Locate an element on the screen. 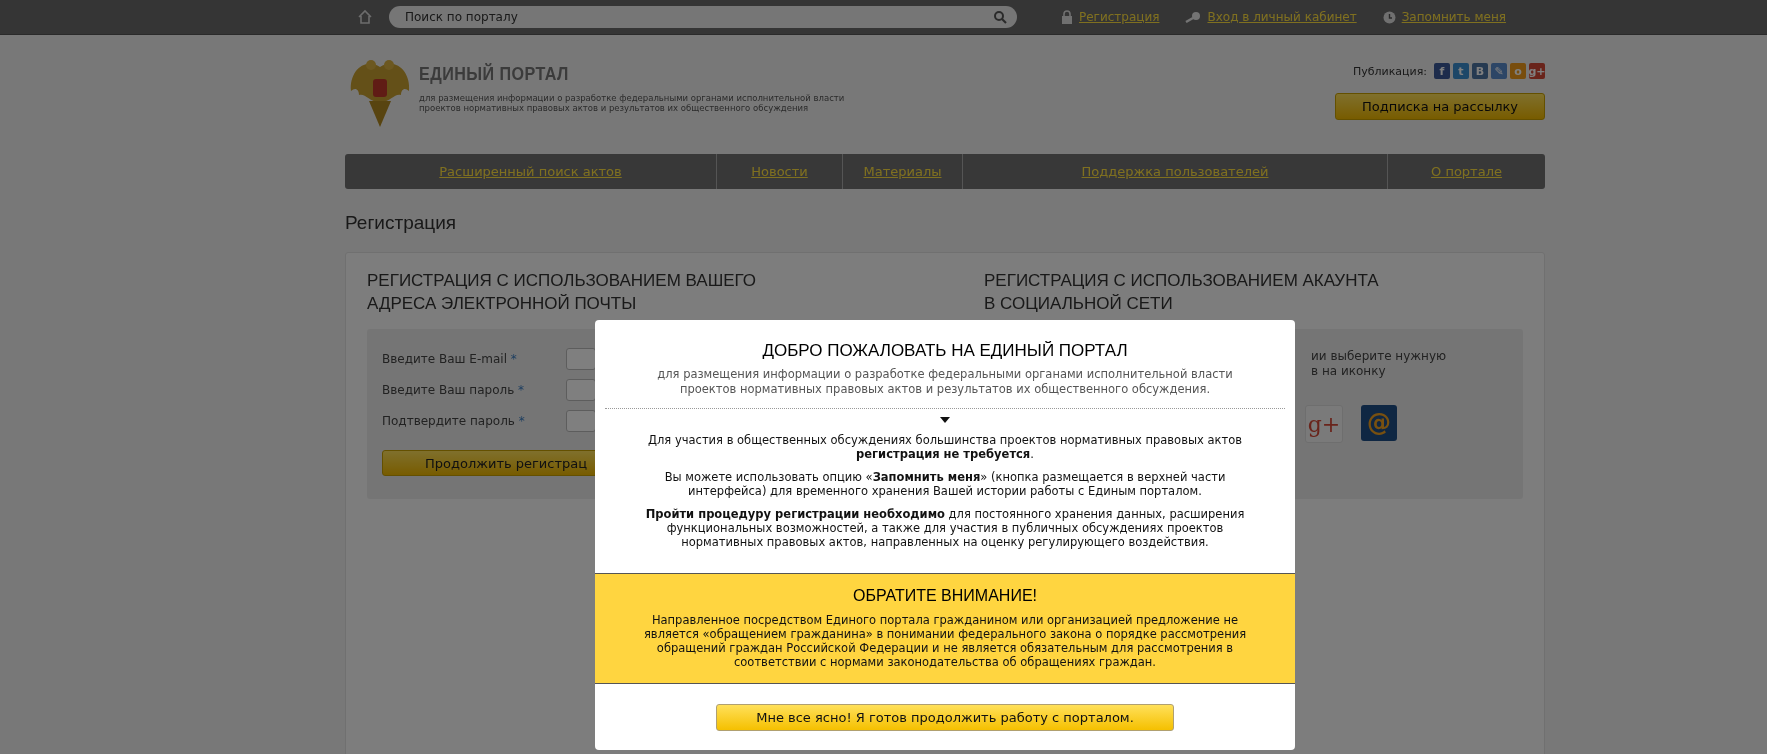  dialog-subtitle: для размещения информации о разработке федеральными органами исполнительной власти проектов нормативных правовых актов и результатов их общественного обсуждения. is located at coordinates (945, 382).